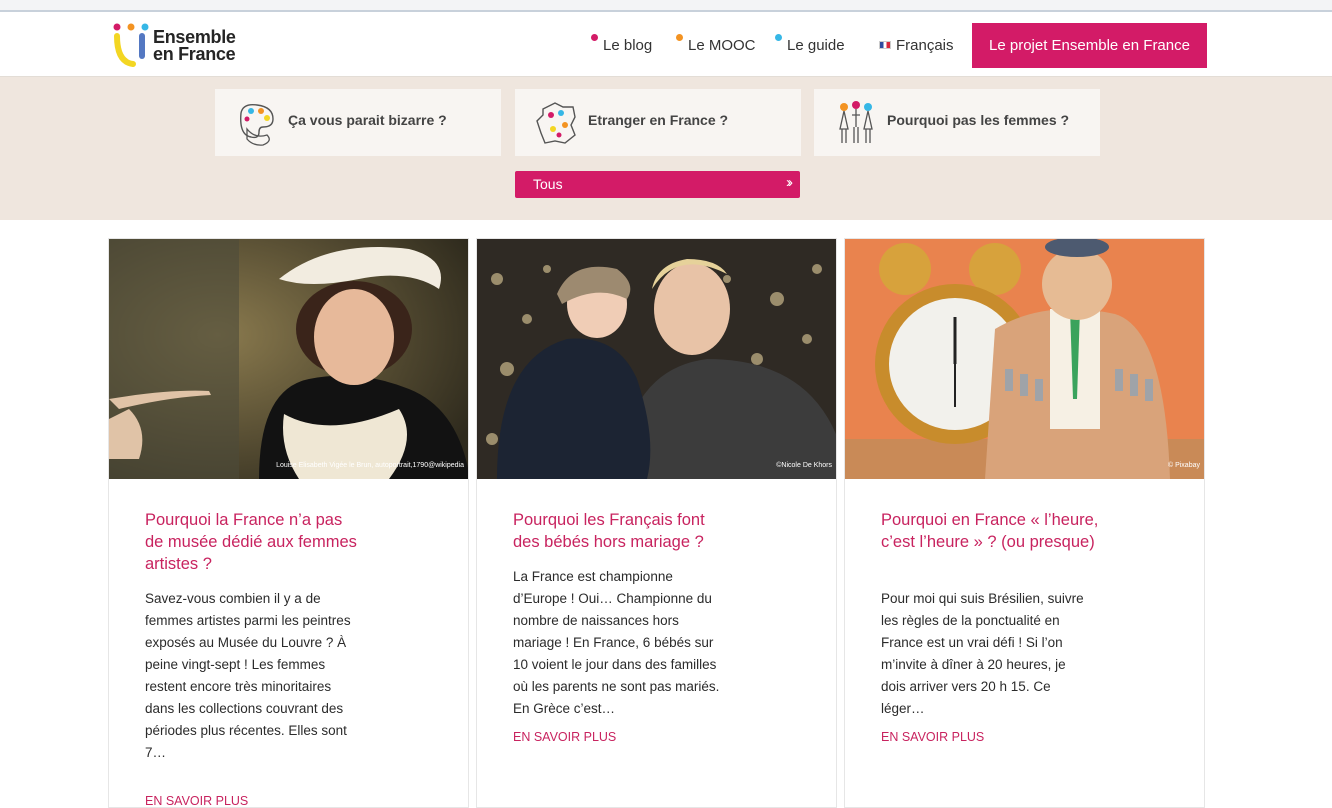  I want to click on women-figures-icon, so click(856, 122).